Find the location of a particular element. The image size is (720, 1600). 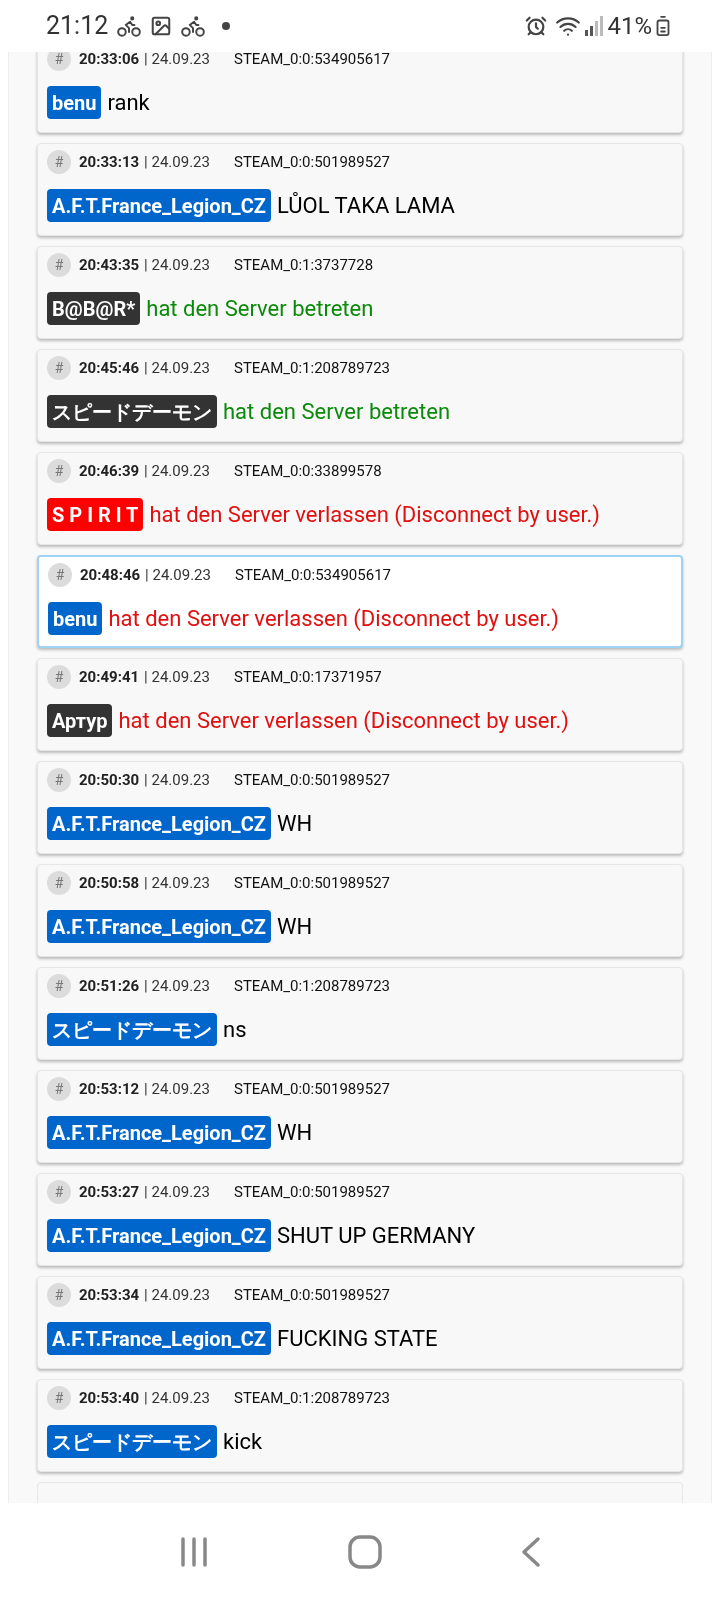

log-time: 20:48:46 is located at coordinates (110, 575).